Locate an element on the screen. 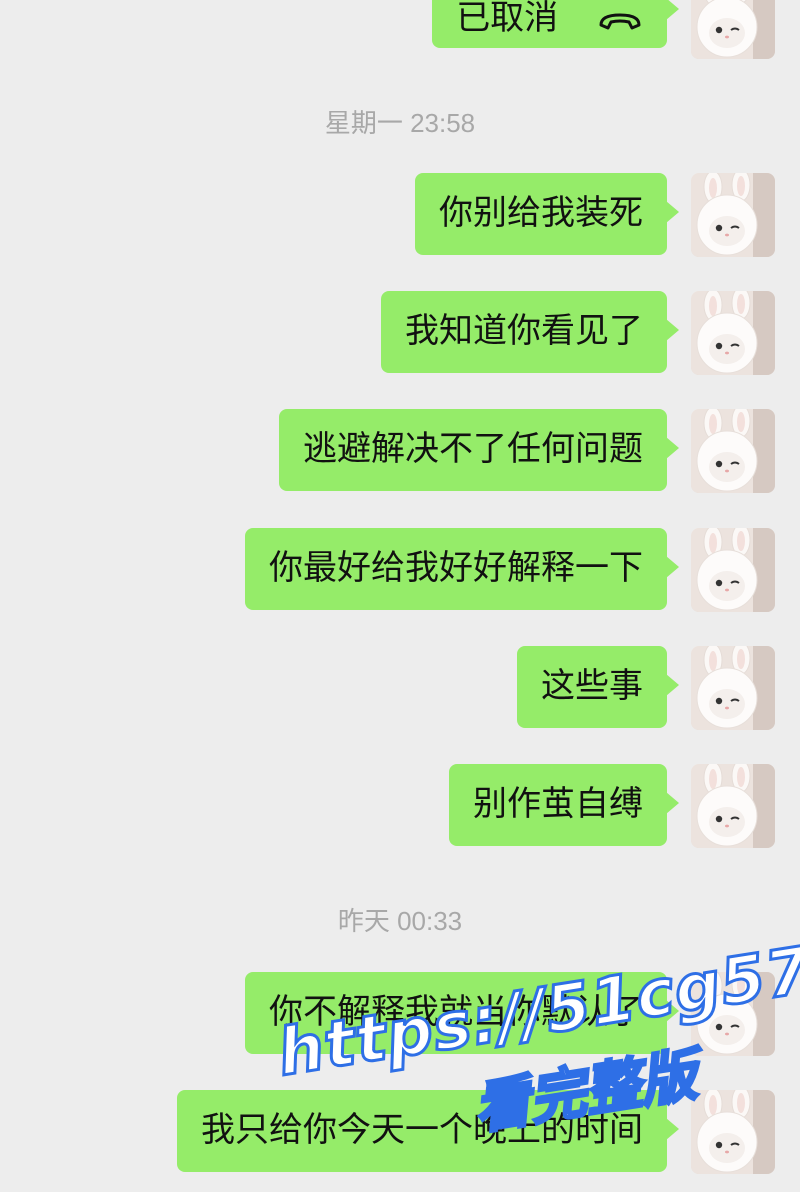  message-bubble: 你最好给我好好解释一下 is located at coordinates (462, 569).